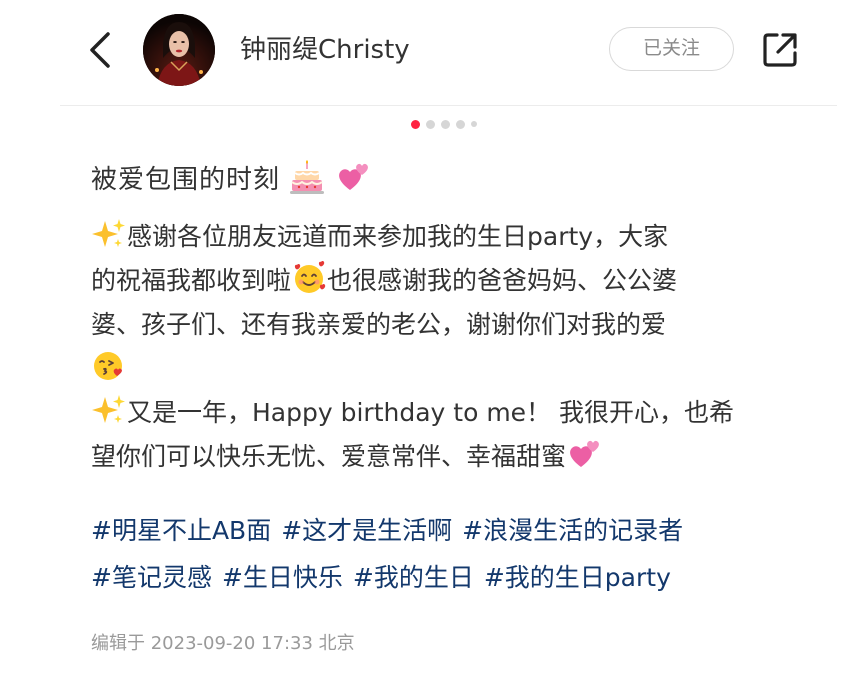 This screenshot has width=865, height=684. I want to click on hashtag-link: #明星不止AB面, so click(181, 530).